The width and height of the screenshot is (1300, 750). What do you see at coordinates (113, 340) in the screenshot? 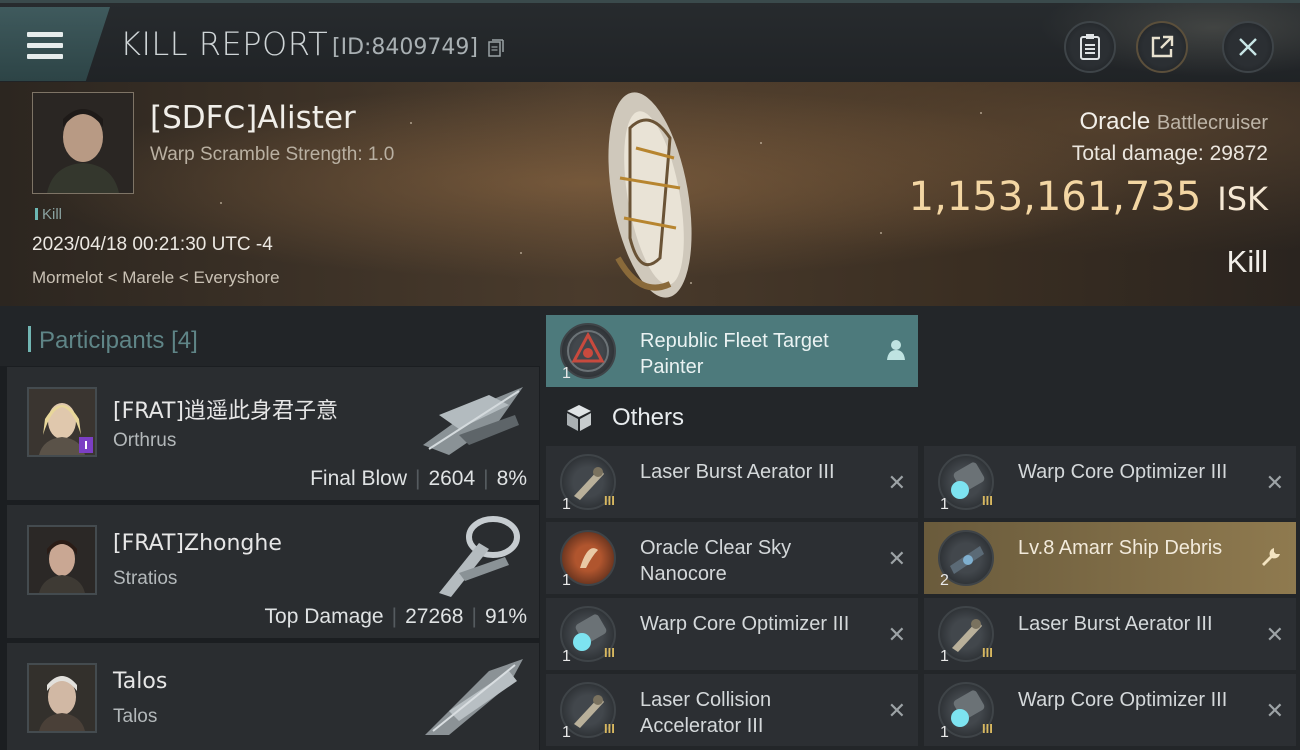
I see `participants-title: Participants [4]` at bounding box center [113, 340].